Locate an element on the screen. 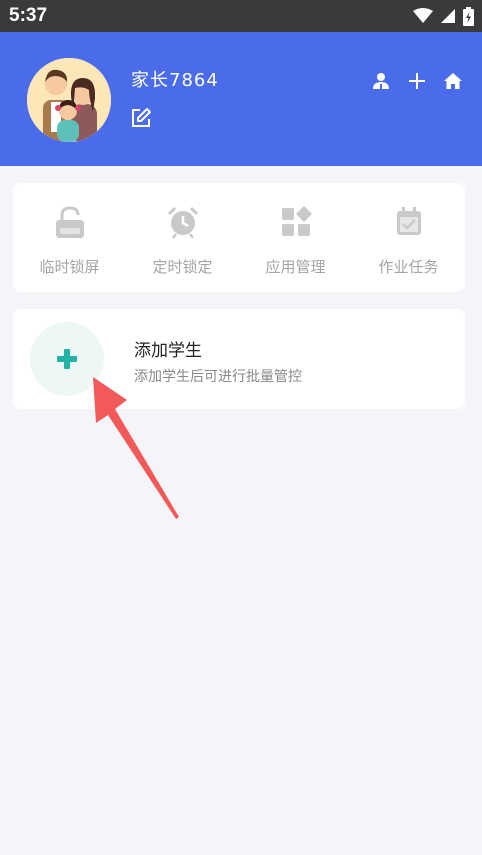 The width and height of the screenshot is (482, 855). header-actions is located at coordinates (417, 81).